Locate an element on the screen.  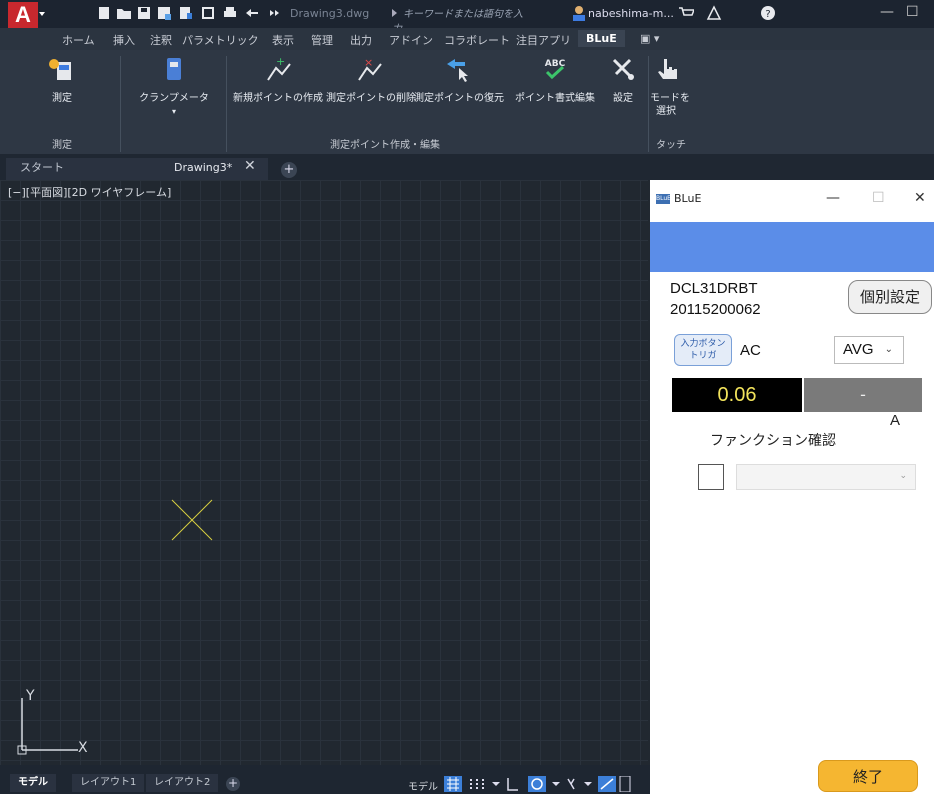
user-icon is located at coordinates (579, 14).